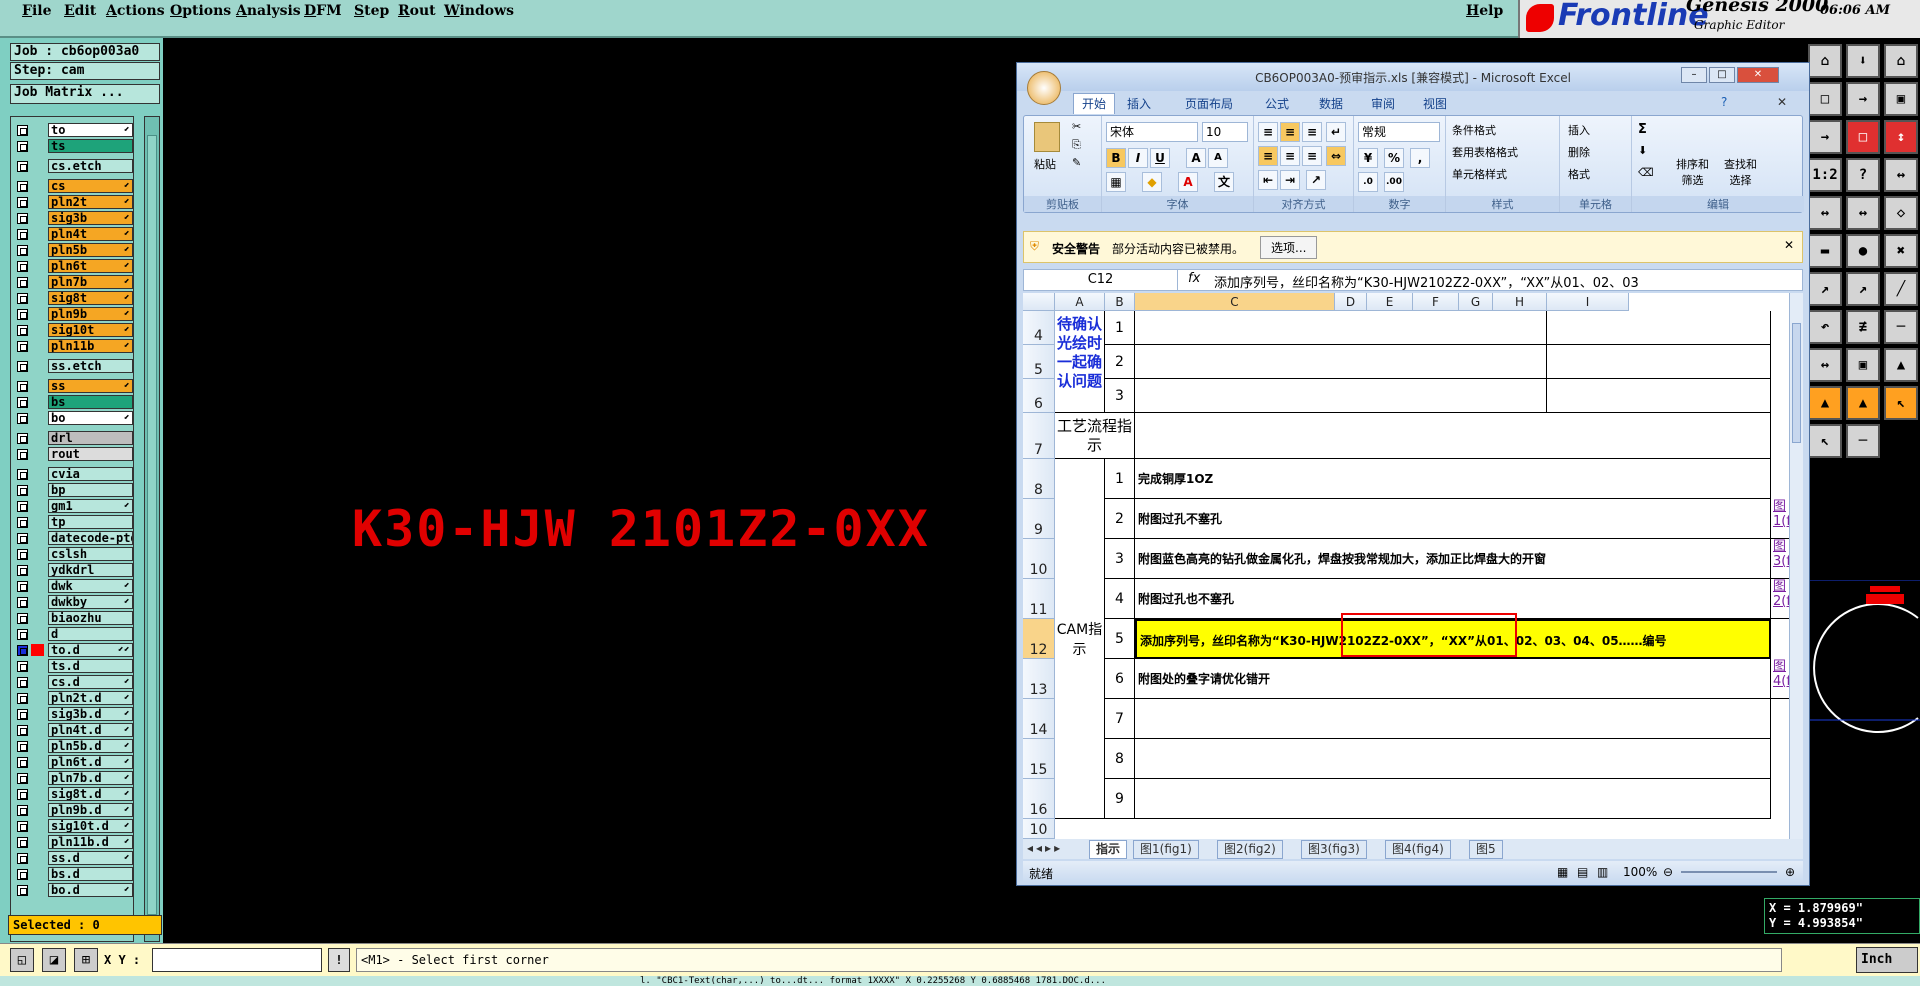 Image resolution: width=1920 pixels, height=986 pixels. What do you see at coordinates (1250, 849) in the screenshot?
I see `sheet-tab: 图2(fig2)` at bounding box center [1250, 849].